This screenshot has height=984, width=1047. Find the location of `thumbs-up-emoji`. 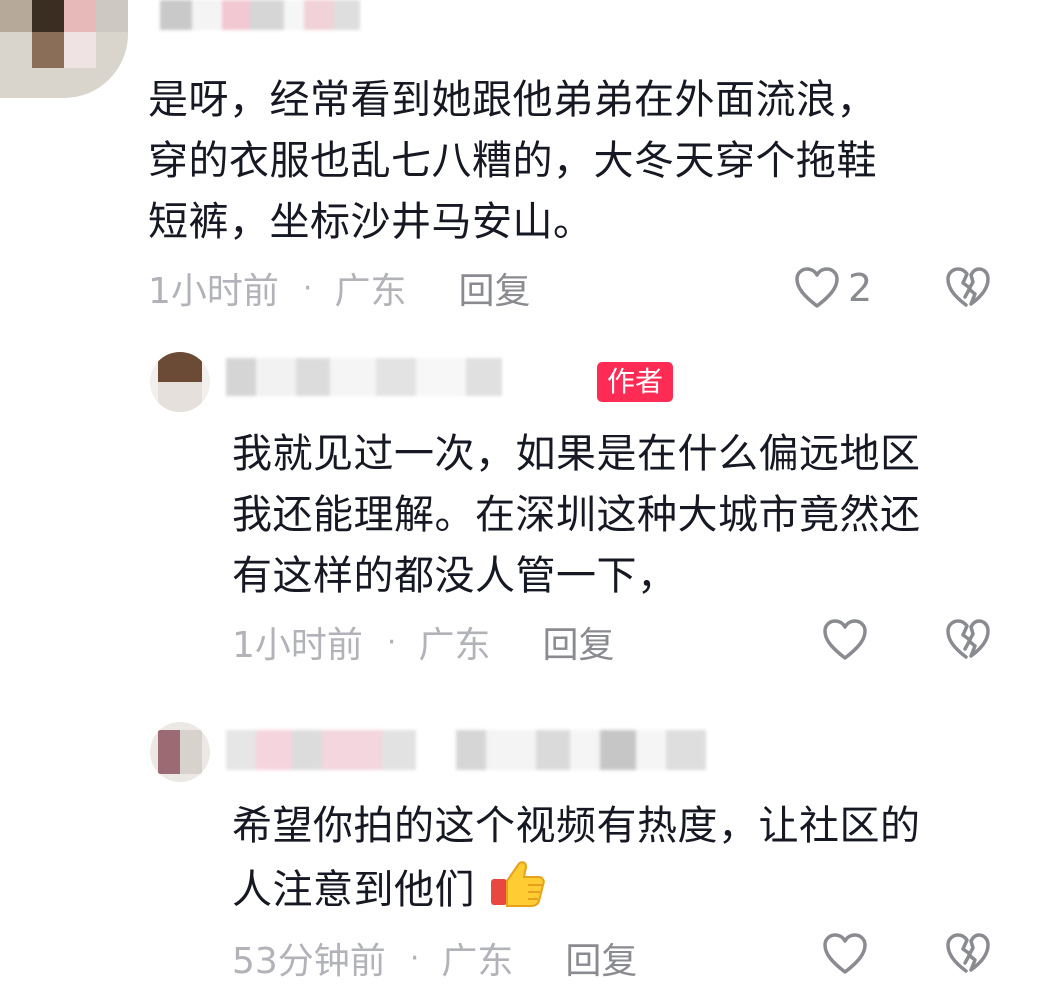

thumbs-up-emoji is located at coordinates (518, 884).